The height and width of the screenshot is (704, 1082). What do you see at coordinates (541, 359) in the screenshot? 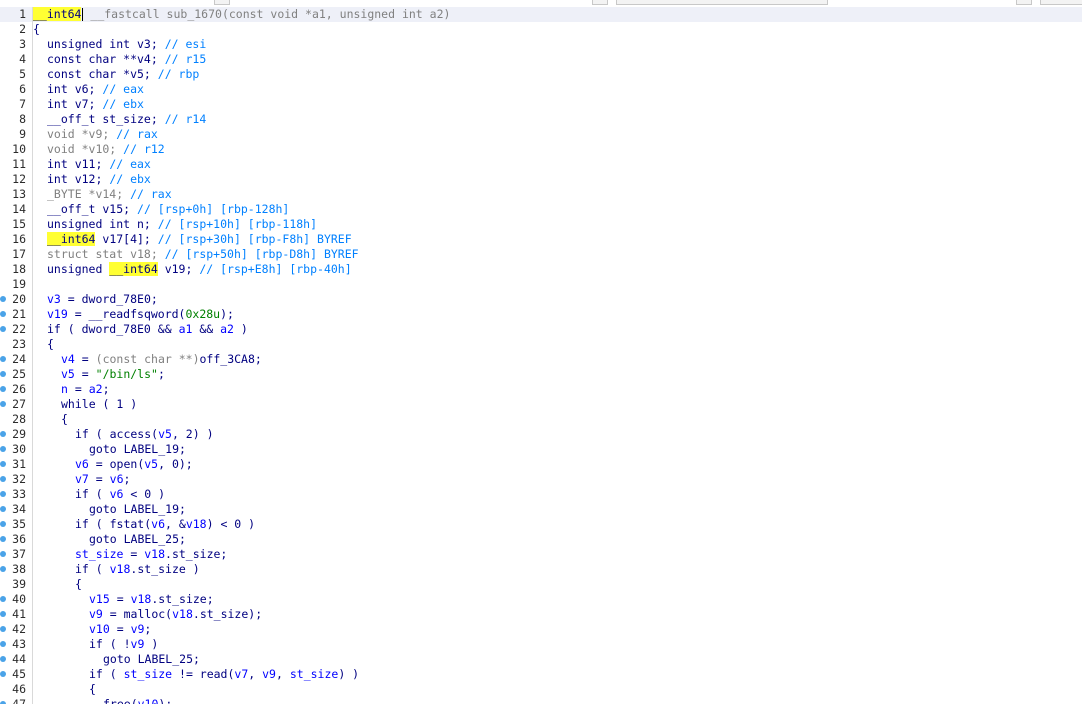
I see `code-line: 24 v4 = (const char **)off_3CA8;` at bounding box center [541, 359].